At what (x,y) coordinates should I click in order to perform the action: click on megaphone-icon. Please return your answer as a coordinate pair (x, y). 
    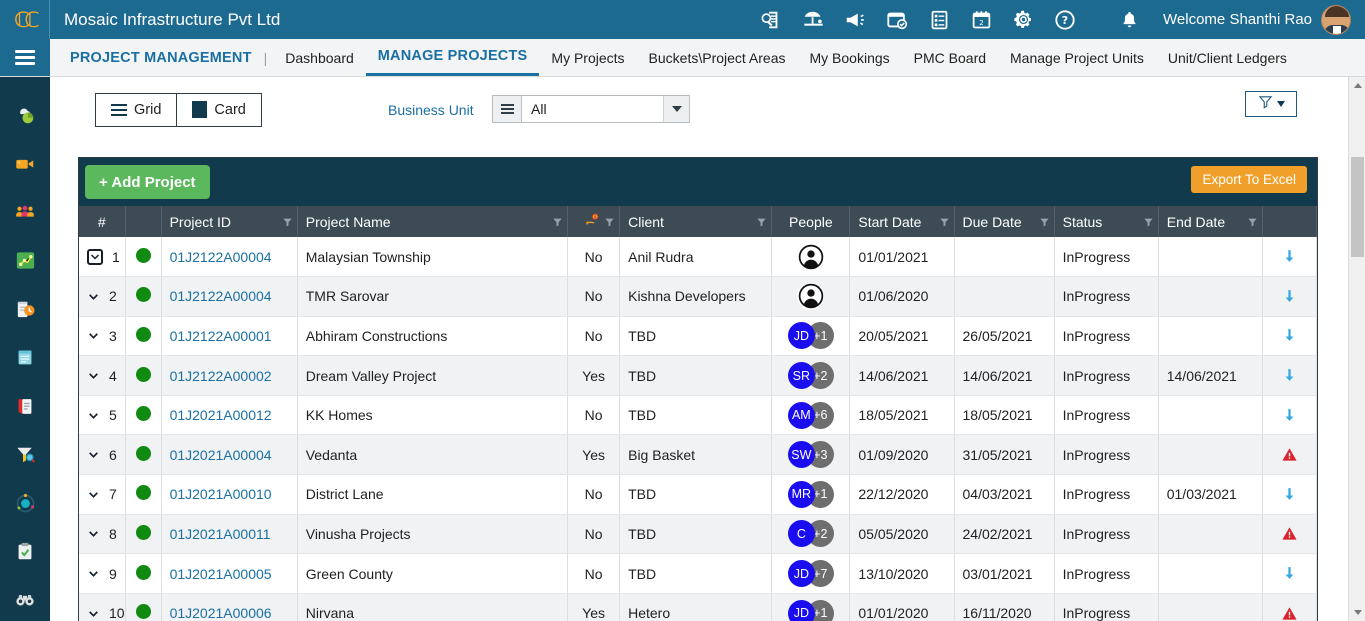
    Looking at the image, I should click on (855, 20).